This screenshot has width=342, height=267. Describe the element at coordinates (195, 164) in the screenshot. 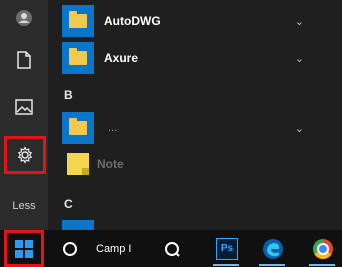

I see `app-row-sticky-notes: Note` at that location.